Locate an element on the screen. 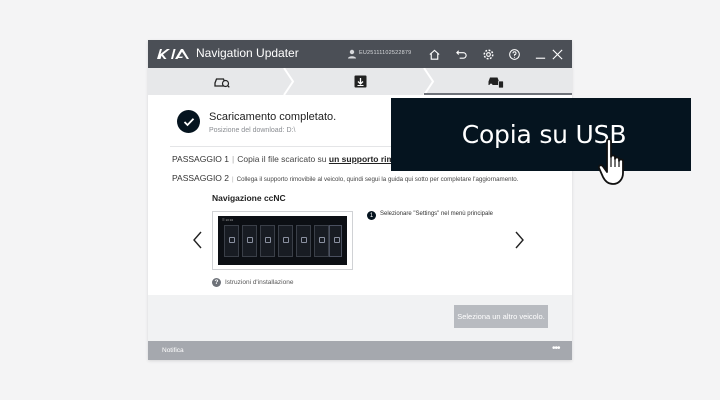 The image size is (720, 400). home-icon is located at coordinates (434, 54).